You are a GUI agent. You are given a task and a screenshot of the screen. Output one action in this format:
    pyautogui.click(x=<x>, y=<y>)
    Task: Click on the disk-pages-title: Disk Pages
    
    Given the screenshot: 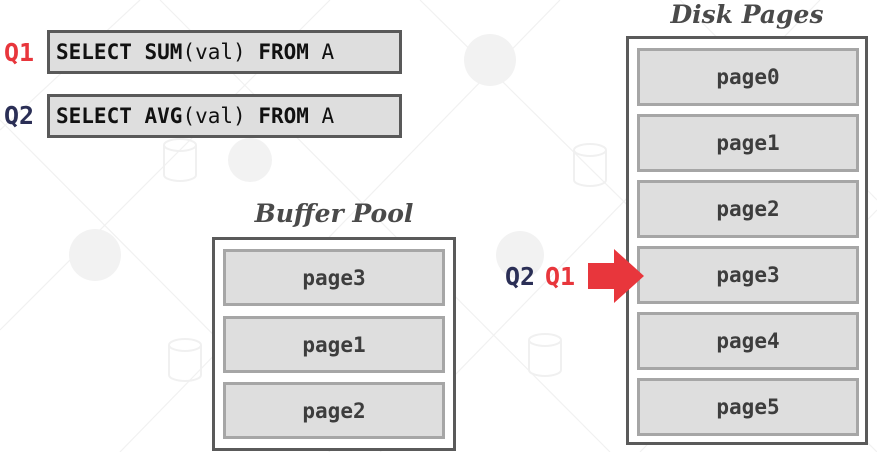 What is the action you would take?
    pyautogui.click(x=747, y=14)
    